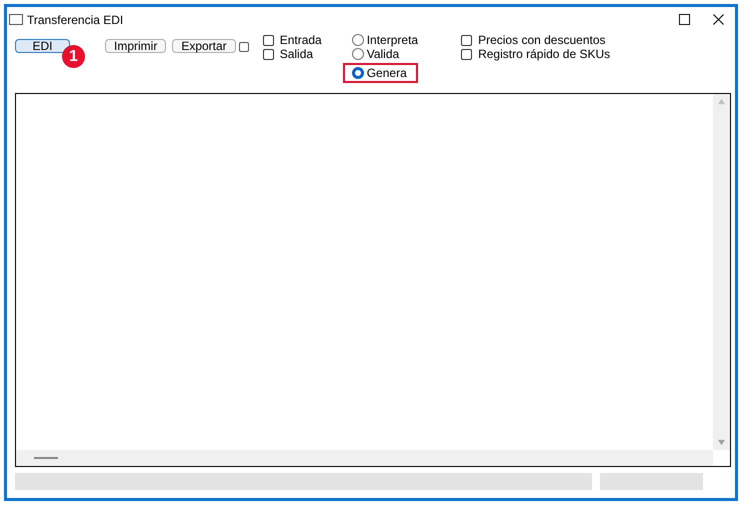 This screenshot has width=745, height=507. I want to click on checkbox-label: Precios con descuentos, so click(542, 40).